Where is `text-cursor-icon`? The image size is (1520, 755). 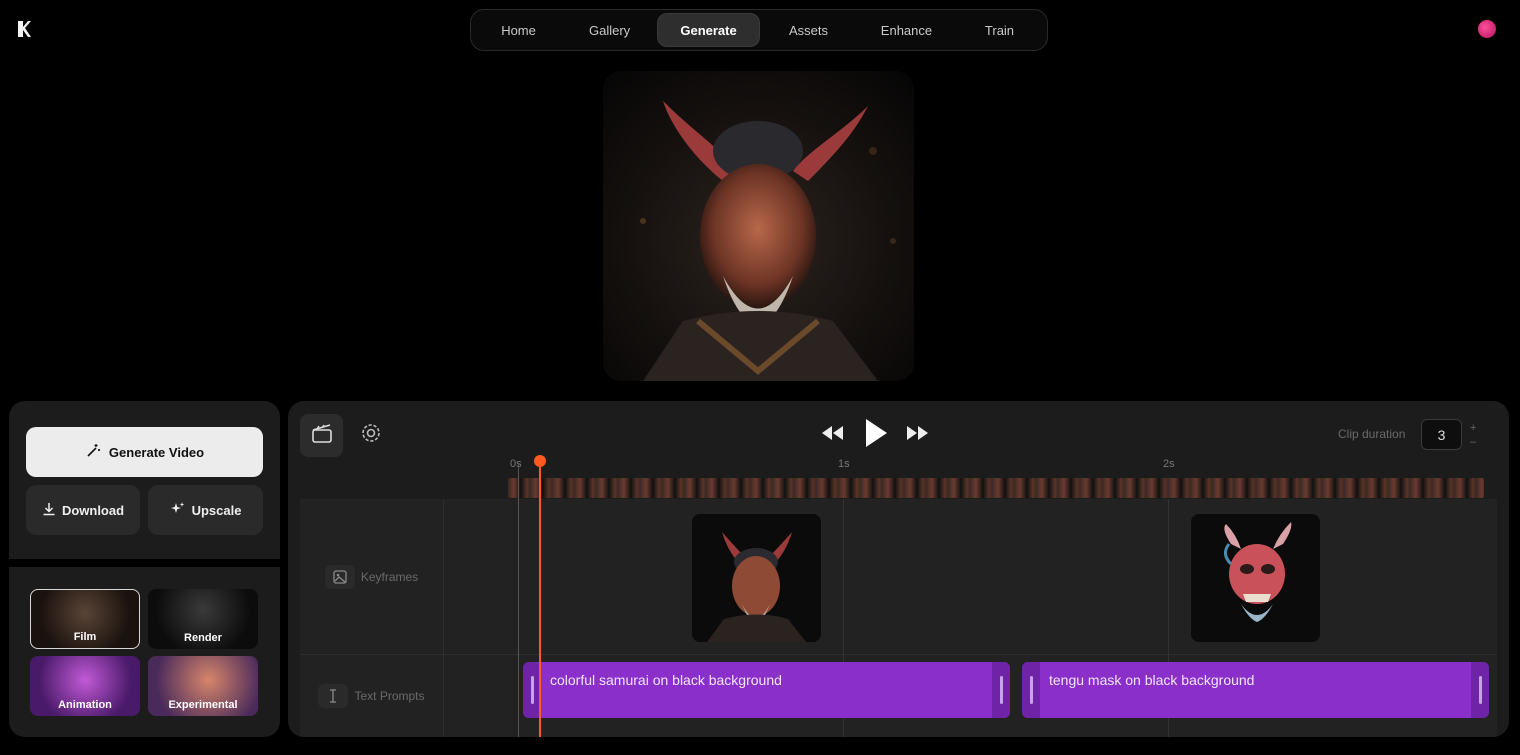
text-cursor-icon is located at coordinates (333, 696).